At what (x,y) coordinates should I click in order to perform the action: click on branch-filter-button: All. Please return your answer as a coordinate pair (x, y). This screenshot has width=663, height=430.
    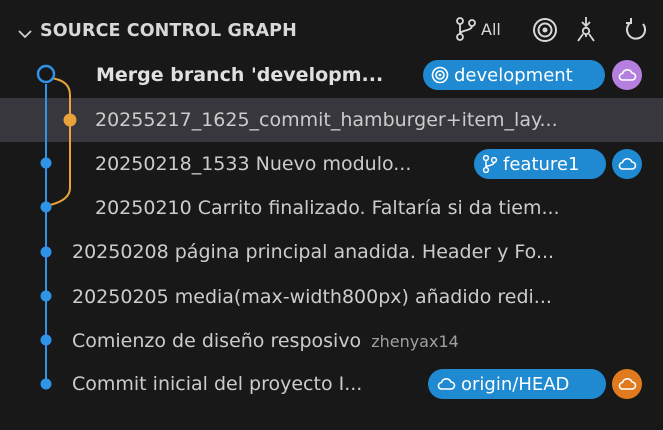
    Looking at the image, I should click on (478, 29).